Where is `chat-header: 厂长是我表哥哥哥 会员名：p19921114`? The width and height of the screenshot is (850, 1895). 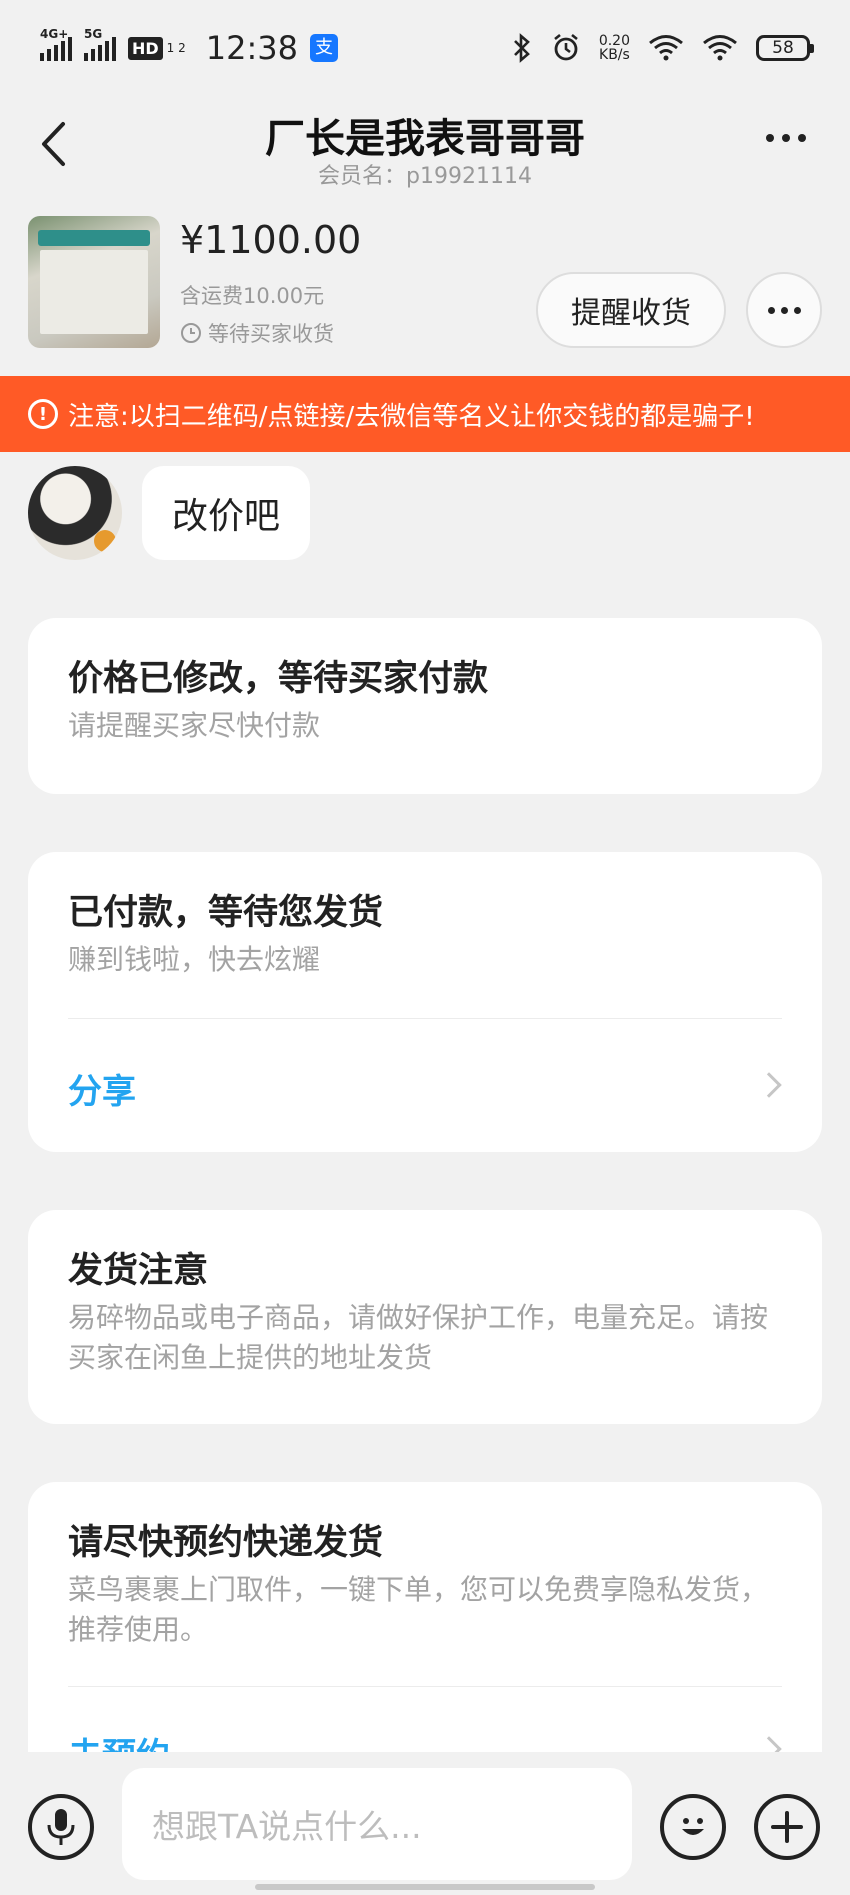 chat-header: 厂长是我表哥哥哥 会员名：p19921114 is located at coordinates (425, 151).